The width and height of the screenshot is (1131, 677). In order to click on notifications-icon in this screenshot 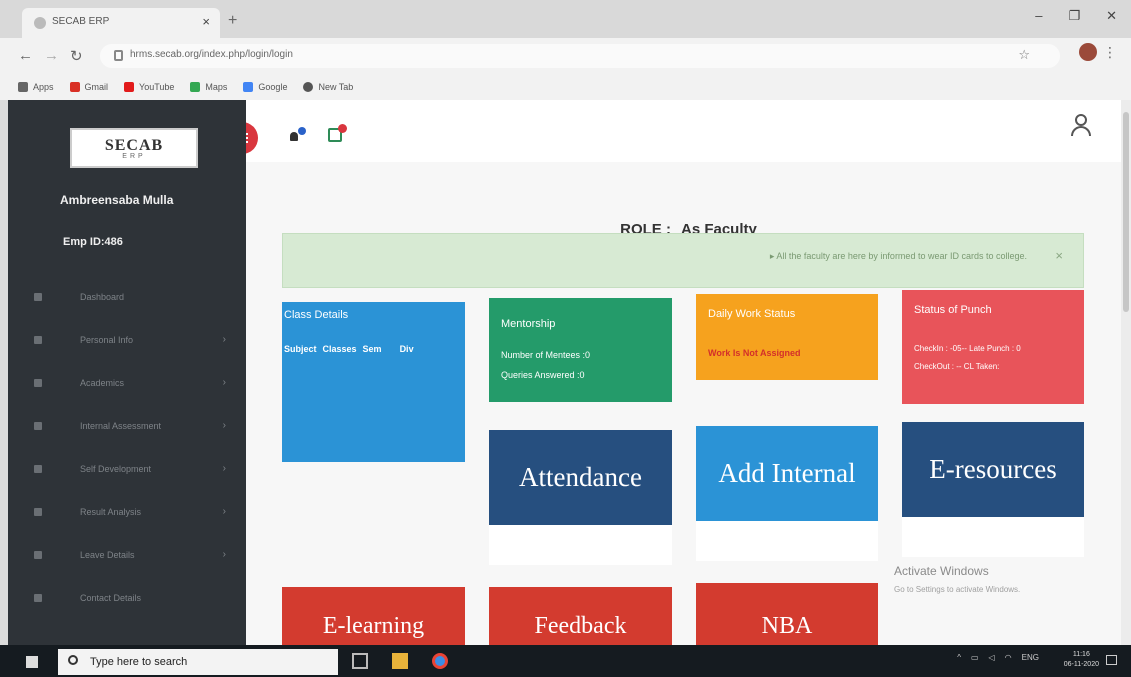, I will do `click(300, 134)`.